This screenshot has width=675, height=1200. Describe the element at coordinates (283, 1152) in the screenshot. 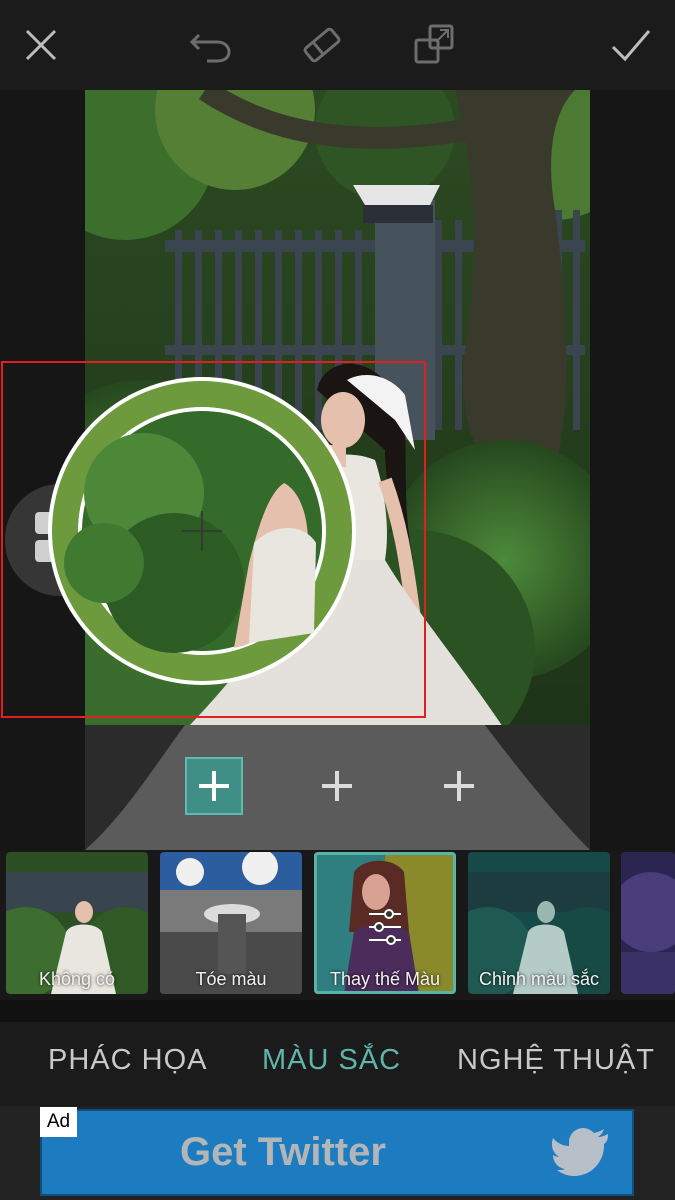

I see `ad-text: Get Twitter` at that location.